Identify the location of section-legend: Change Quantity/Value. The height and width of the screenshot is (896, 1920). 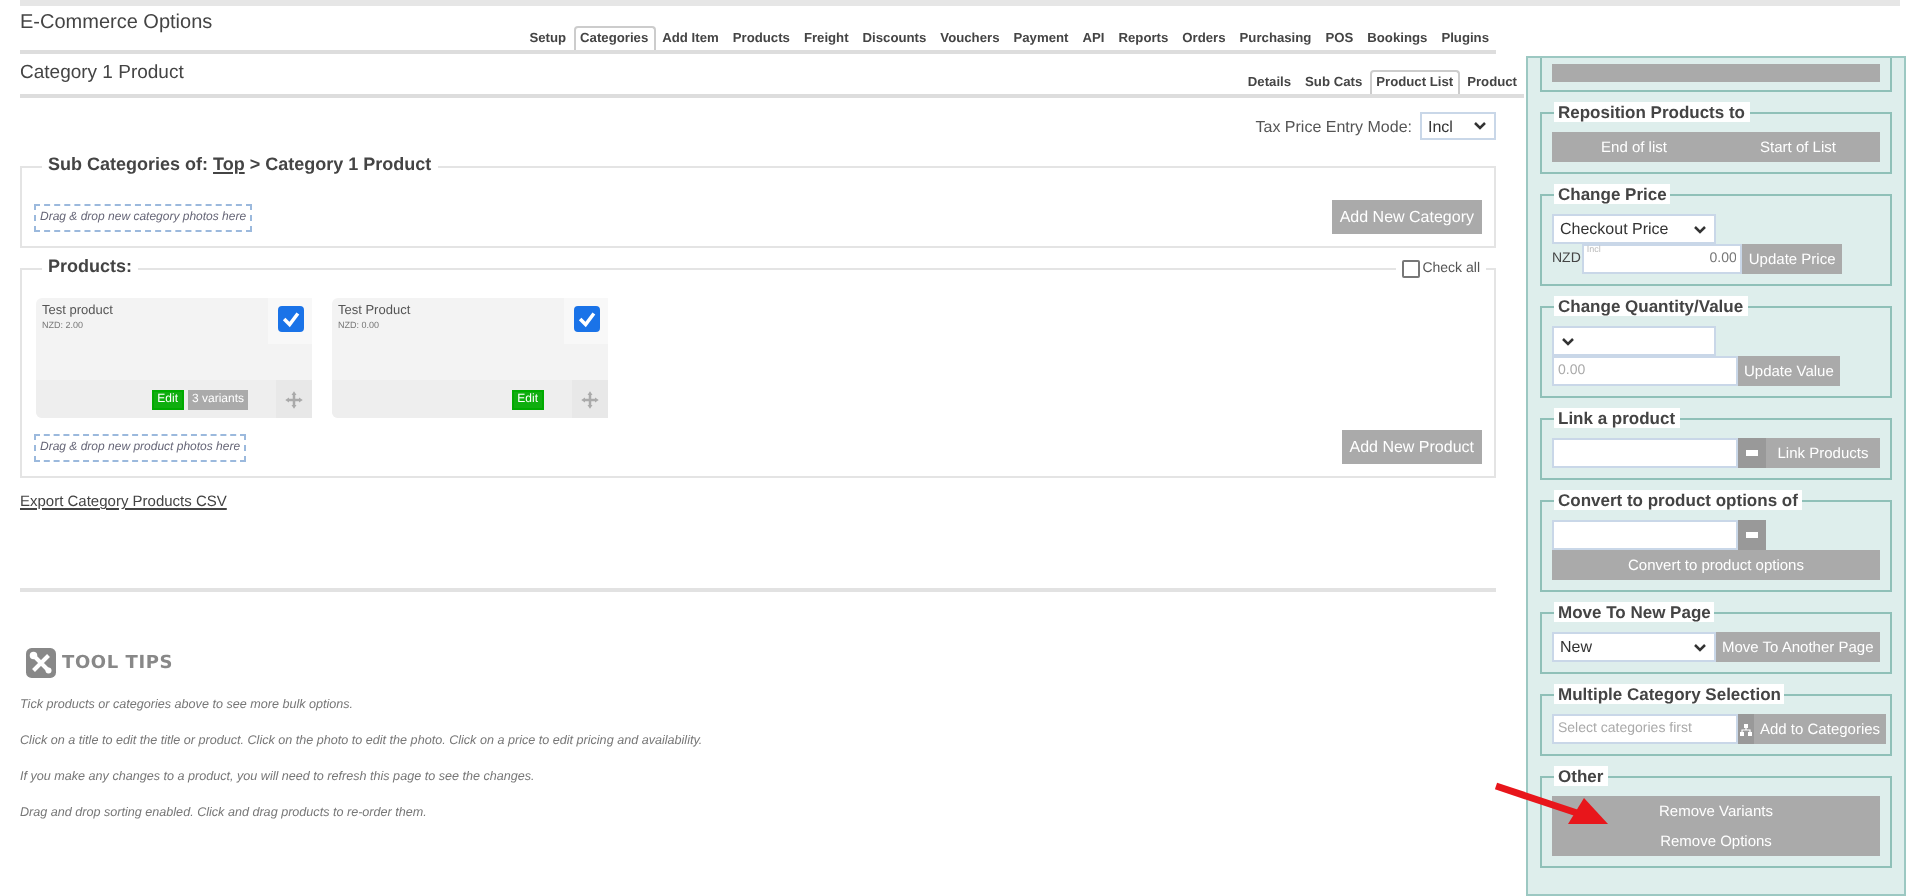
(1651, 306).